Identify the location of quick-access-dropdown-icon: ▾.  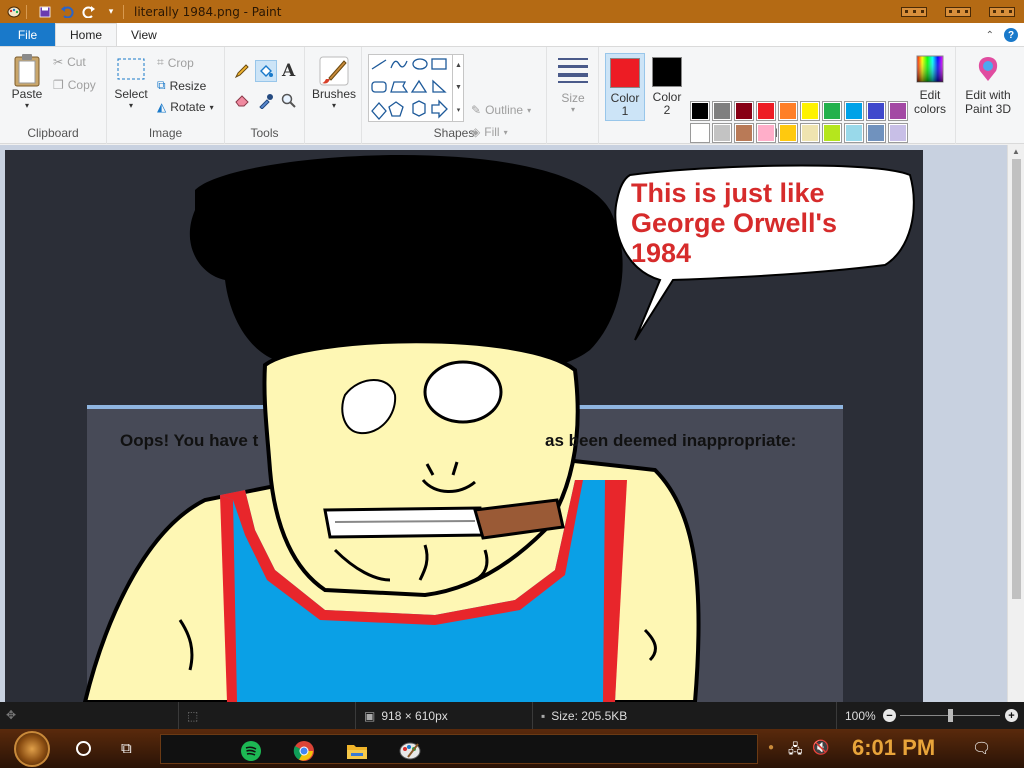
(111, 12).